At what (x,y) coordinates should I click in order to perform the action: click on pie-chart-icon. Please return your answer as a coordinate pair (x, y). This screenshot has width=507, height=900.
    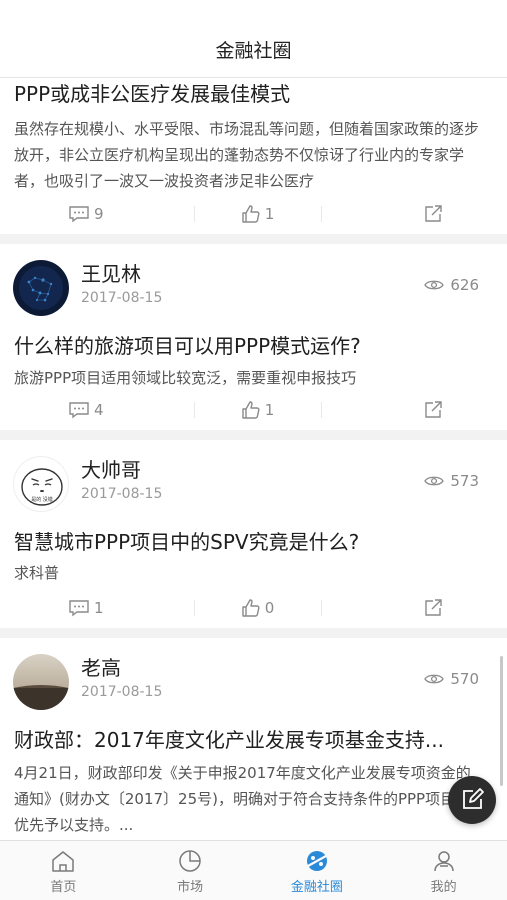
    Looking at the image, I should click on (190, 861).